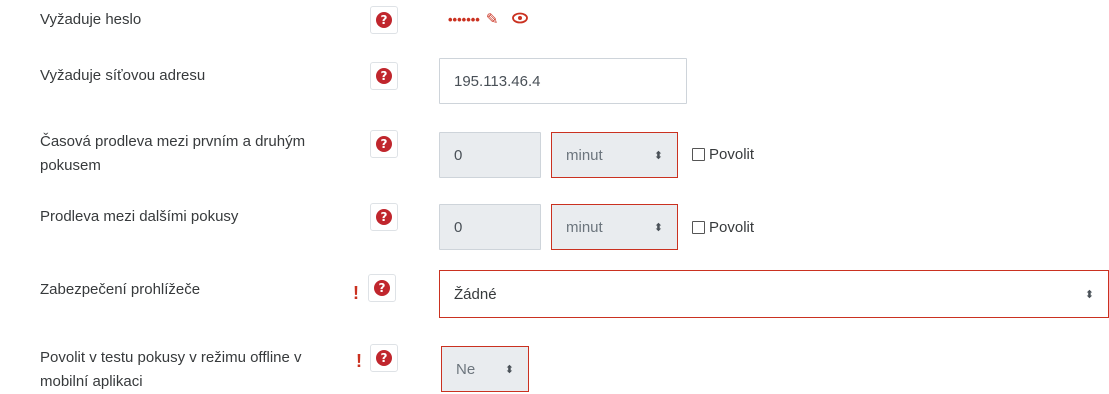  I want to click on delay-first-unit-value: minut, so click(584, 155).